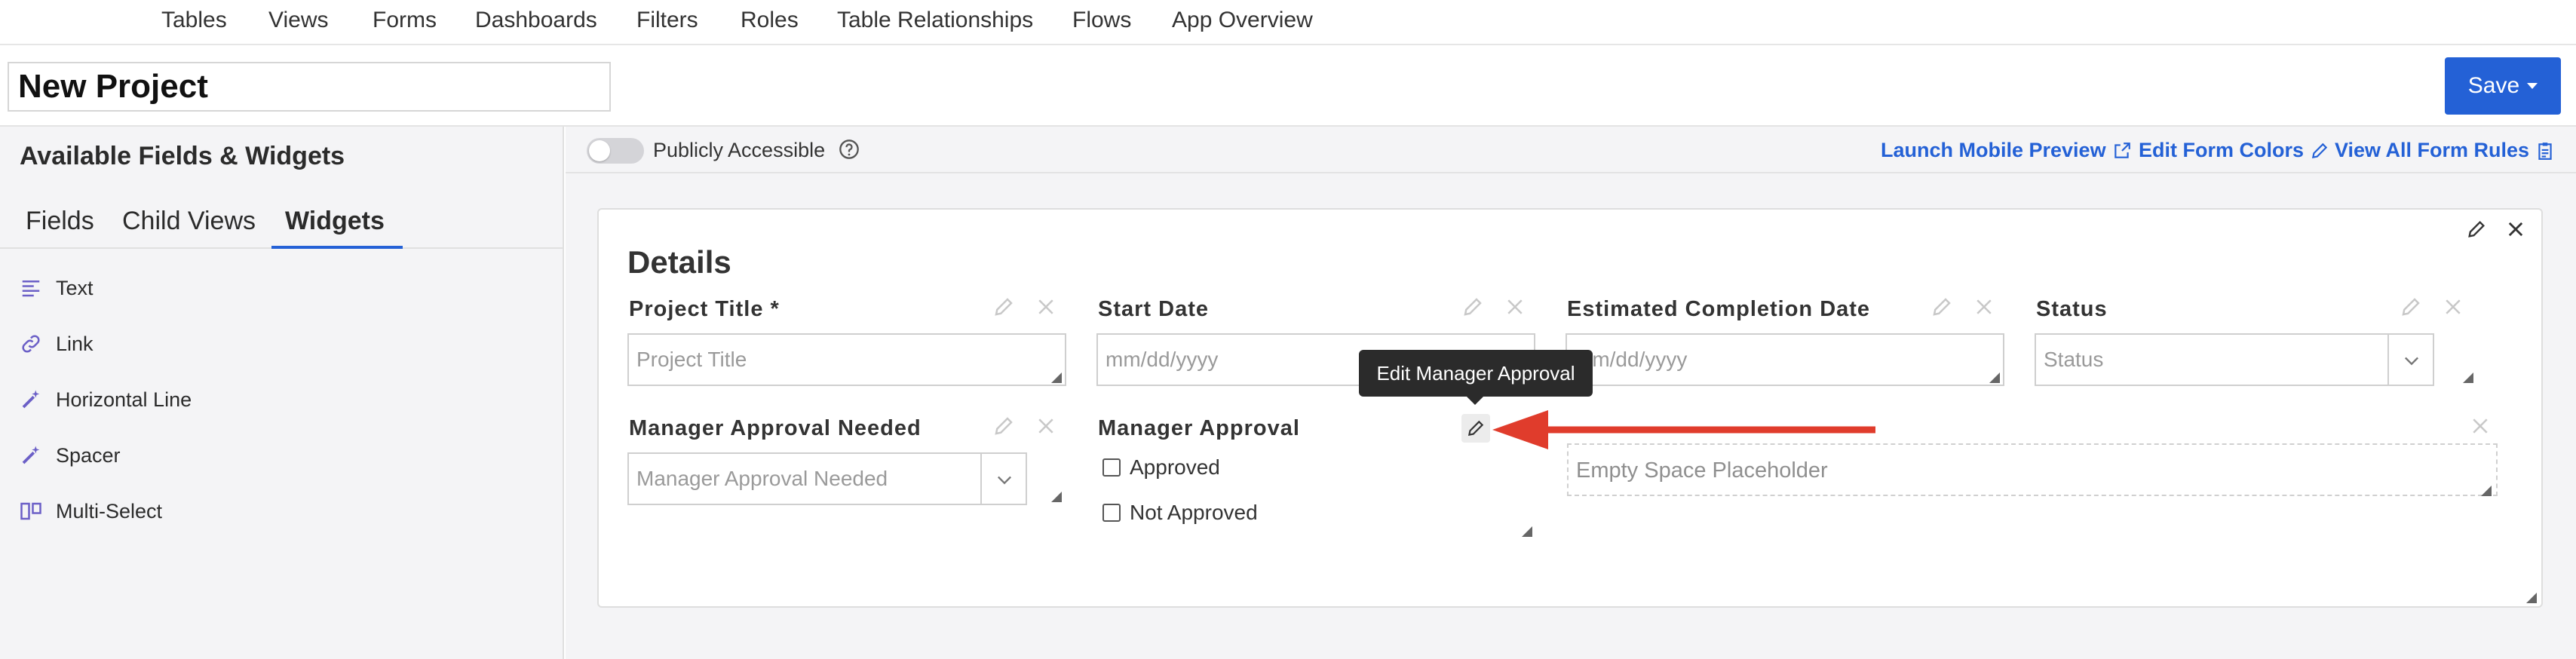 This screenshot has height=659, width=2576. I want to click on launch-mobile-preview-link: Launch Mobile Preview, so click(2006, 150).